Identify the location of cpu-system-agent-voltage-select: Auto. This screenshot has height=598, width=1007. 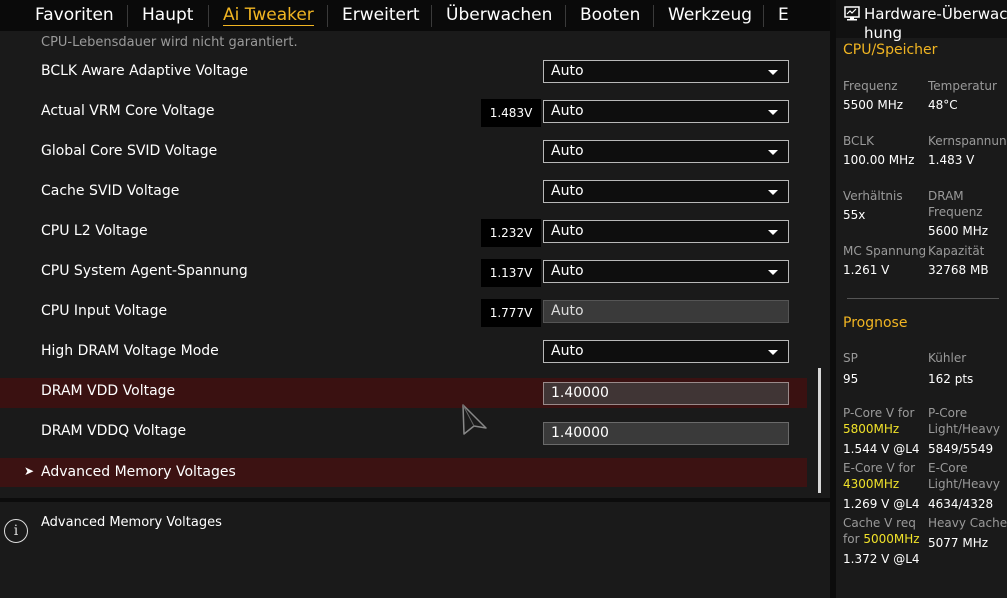
(666, 271).